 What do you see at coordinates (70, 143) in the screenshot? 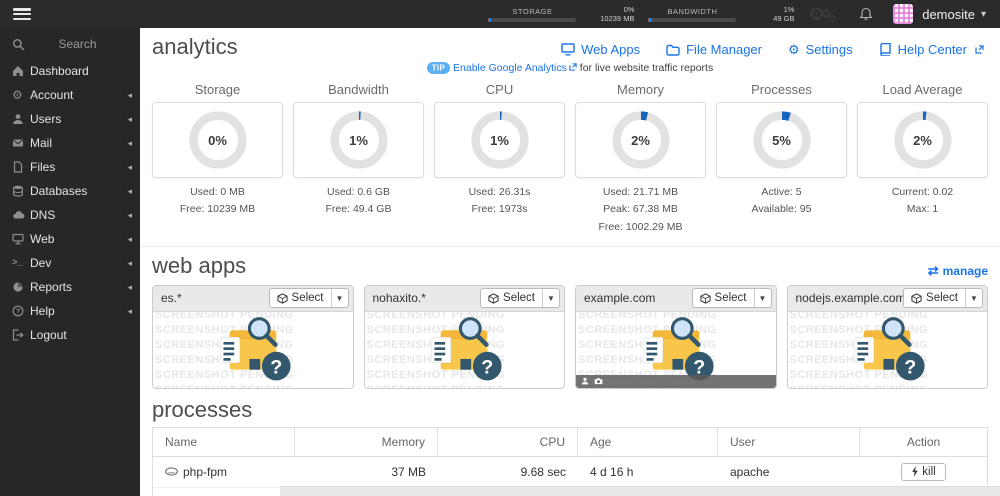
I see `sidebar-item-mail: Mail ◂` at bounding box center [70, 143].